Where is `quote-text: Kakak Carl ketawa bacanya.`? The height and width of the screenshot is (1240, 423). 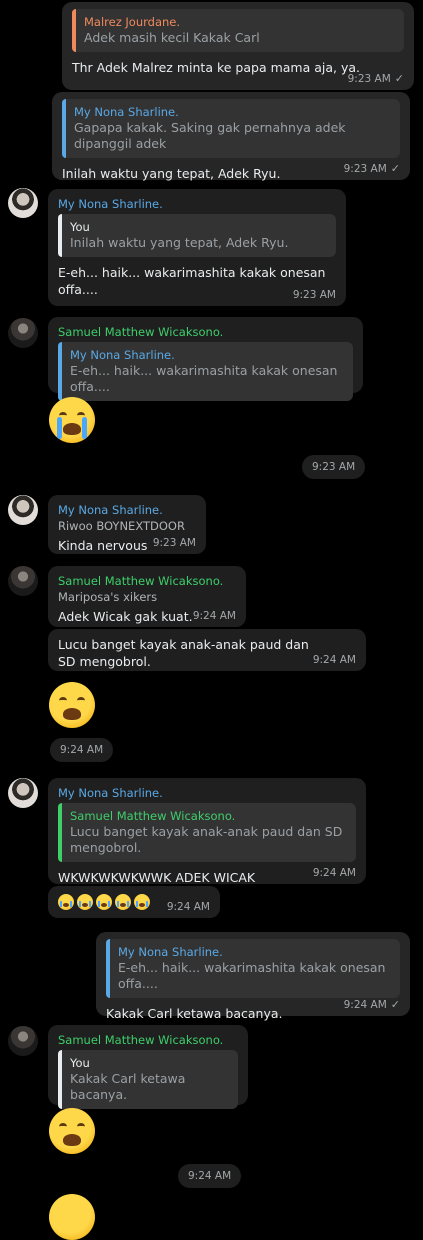 quote-text: Kakak Carl ketawa bacanya. is located at coordinates (128, 1086).